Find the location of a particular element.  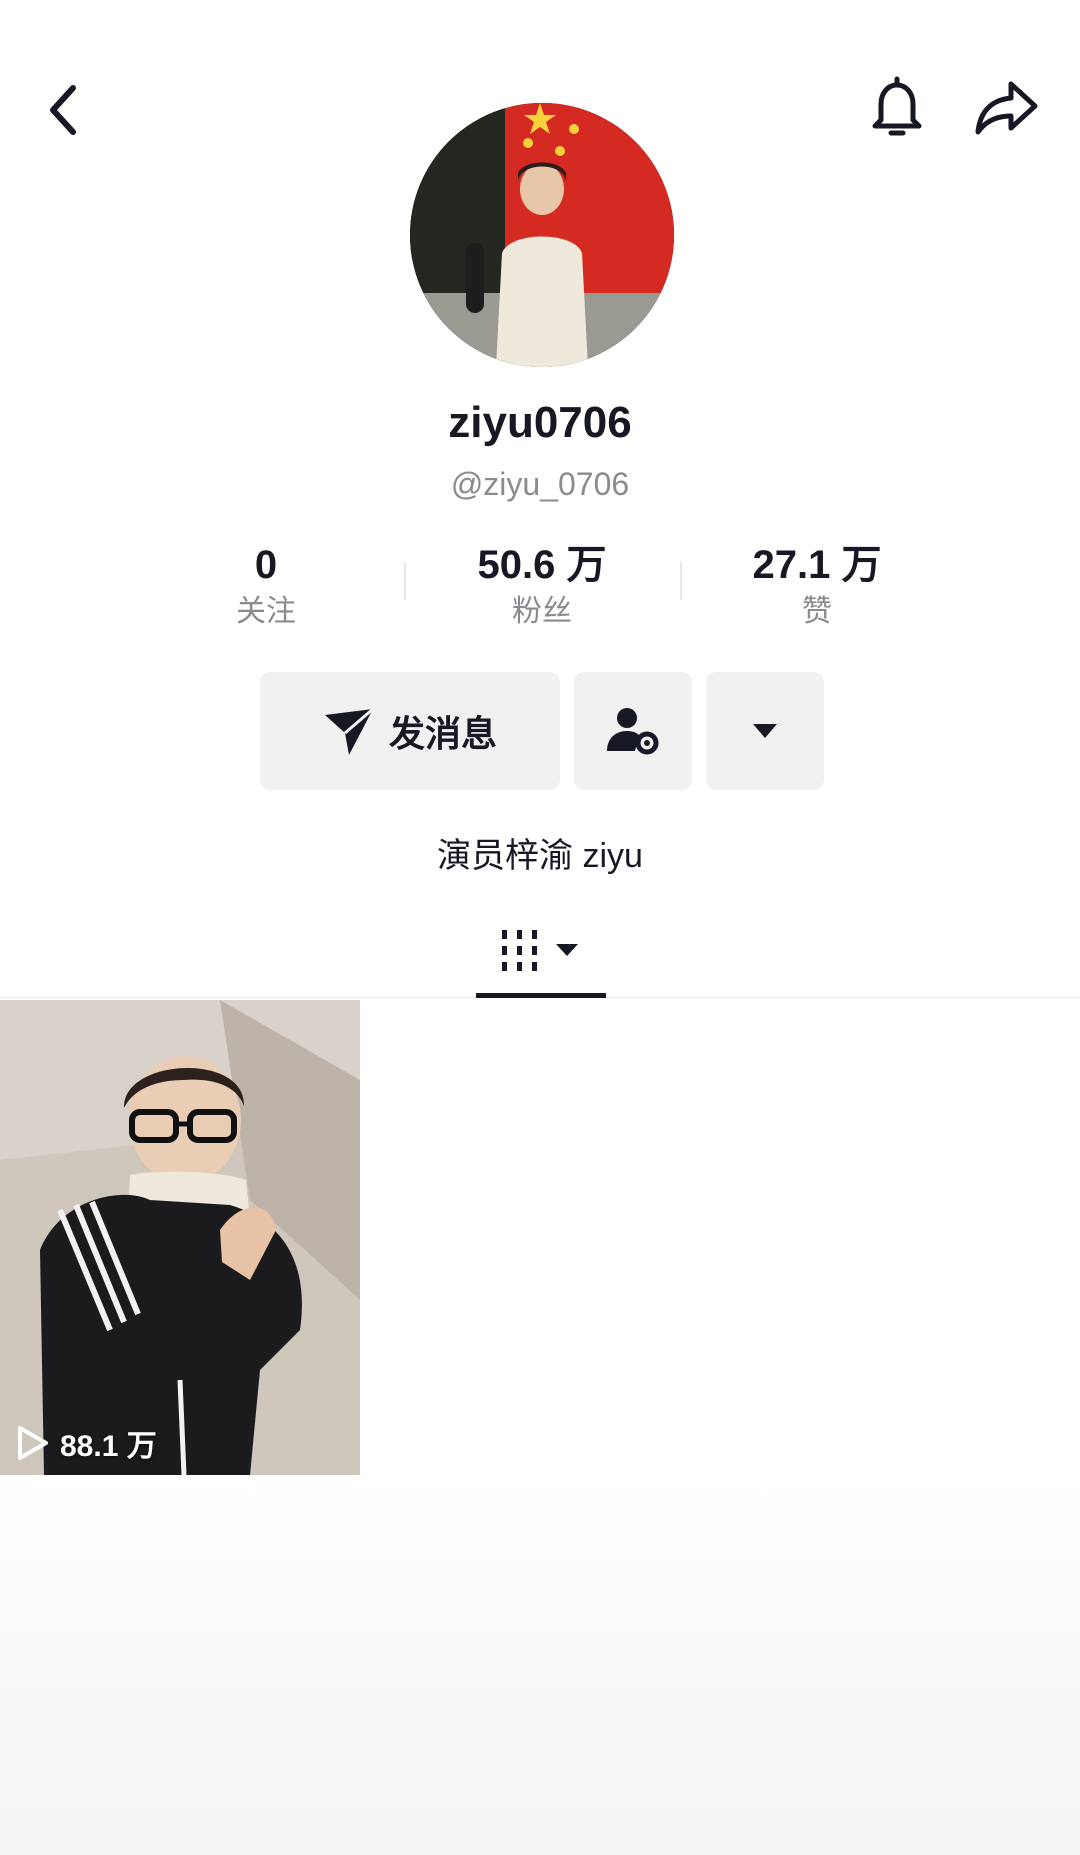

back-button is located at coordinates (63, 110).